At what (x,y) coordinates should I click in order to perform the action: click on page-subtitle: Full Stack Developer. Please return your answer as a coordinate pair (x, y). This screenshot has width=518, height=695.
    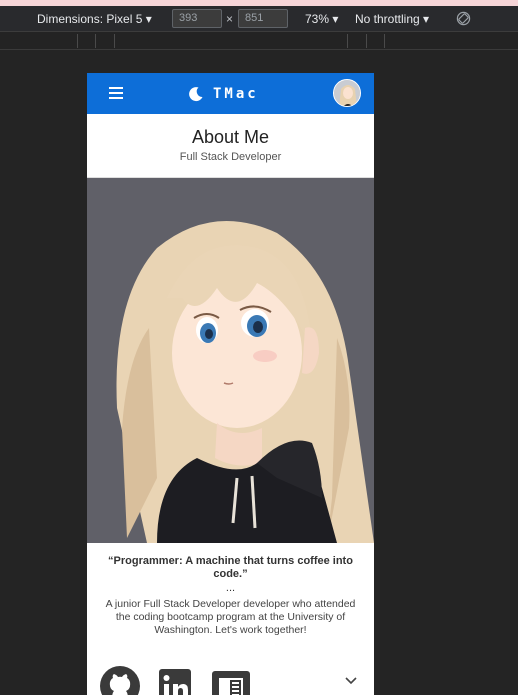
    Looking at the image, I should click on (230, 157).